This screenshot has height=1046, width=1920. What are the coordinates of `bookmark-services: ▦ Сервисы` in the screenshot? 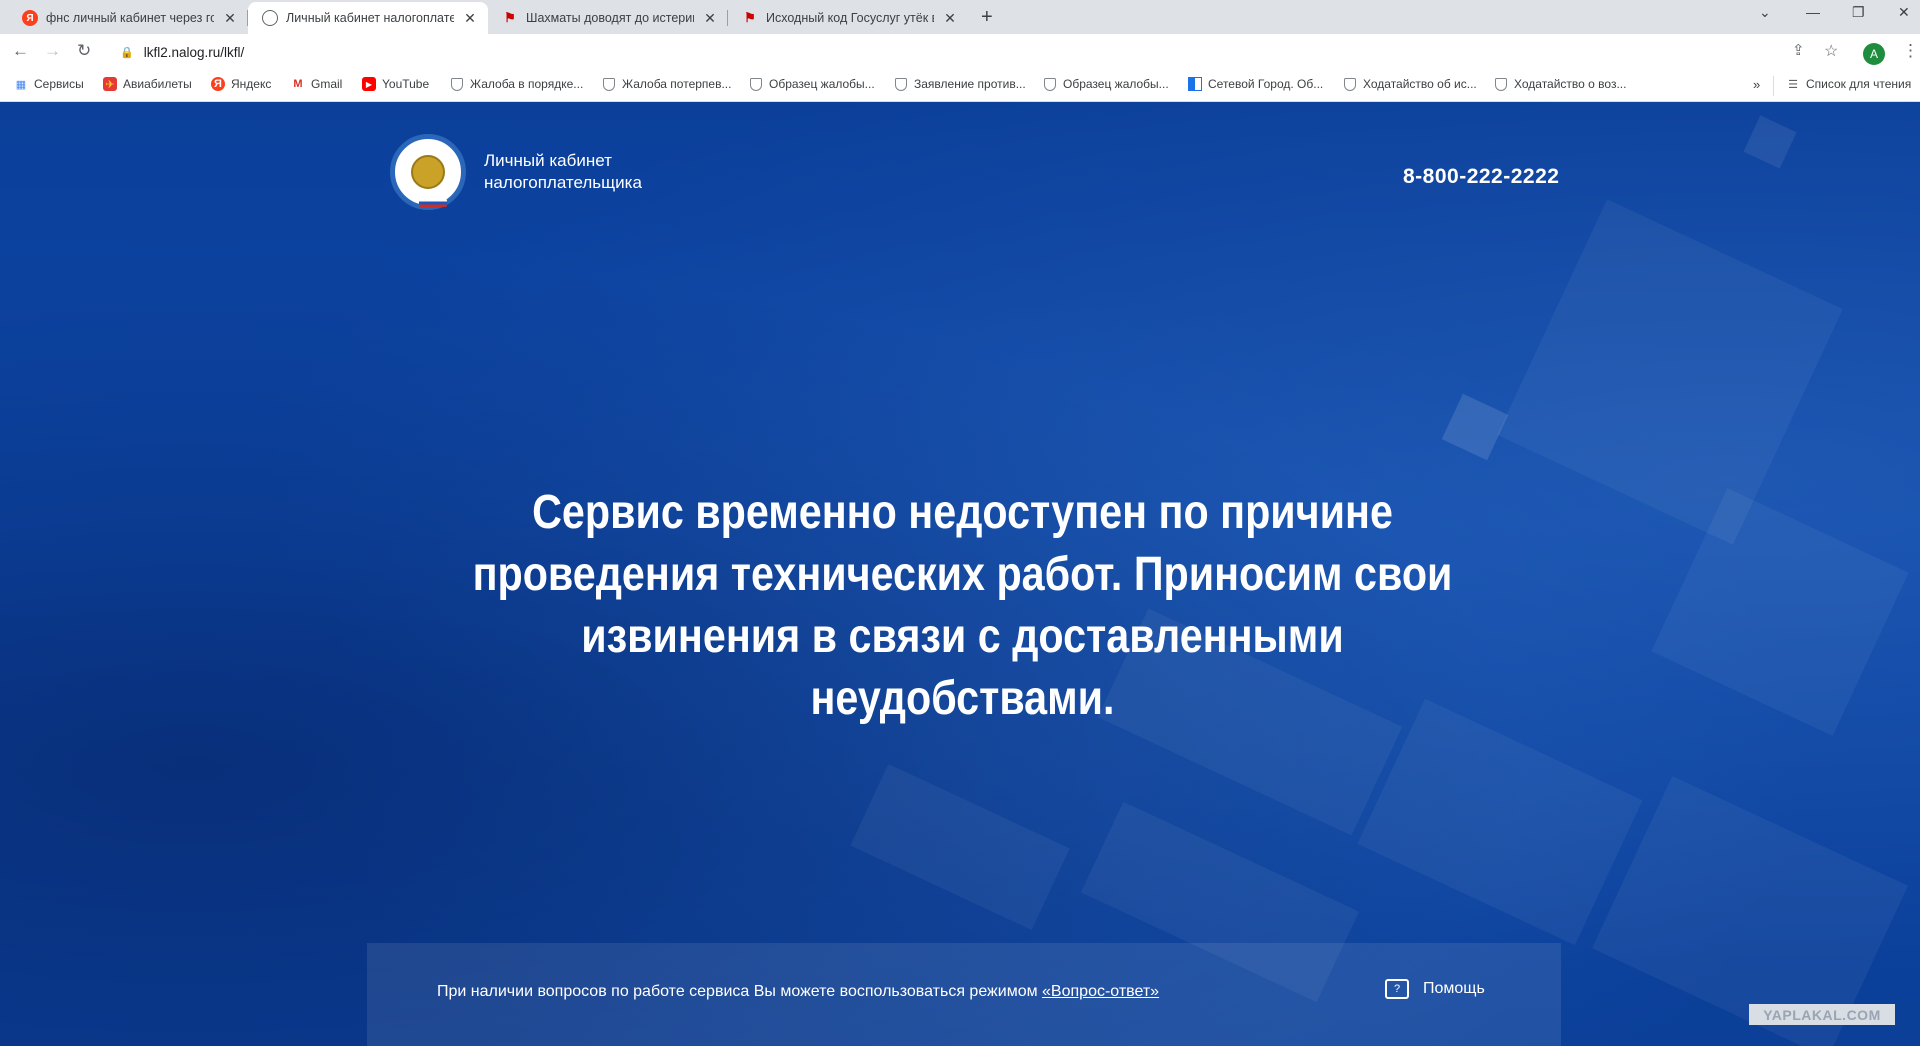 It's located at (49, 84).